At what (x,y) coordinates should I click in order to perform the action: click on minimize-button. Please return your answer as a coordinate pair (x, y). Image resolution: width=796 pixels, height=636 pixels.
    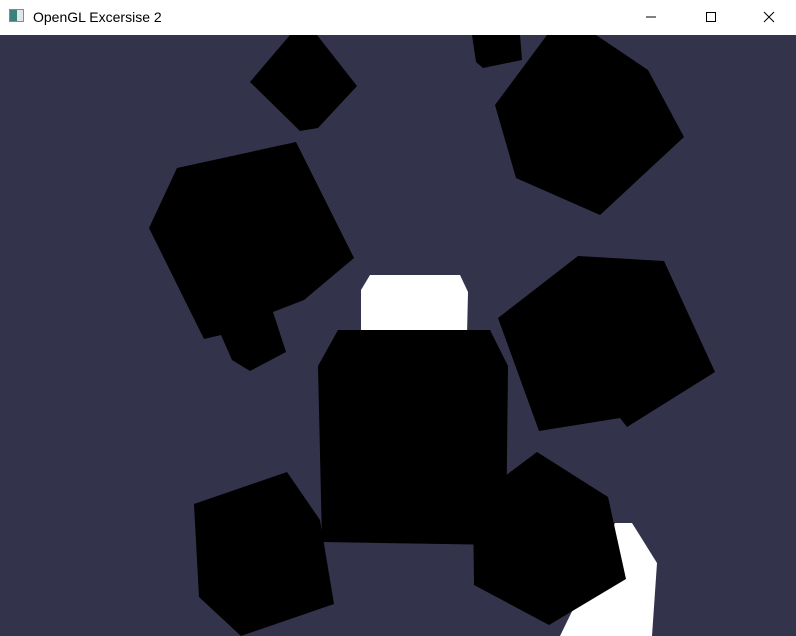
    Looking at the image, I should click on (651, 16).